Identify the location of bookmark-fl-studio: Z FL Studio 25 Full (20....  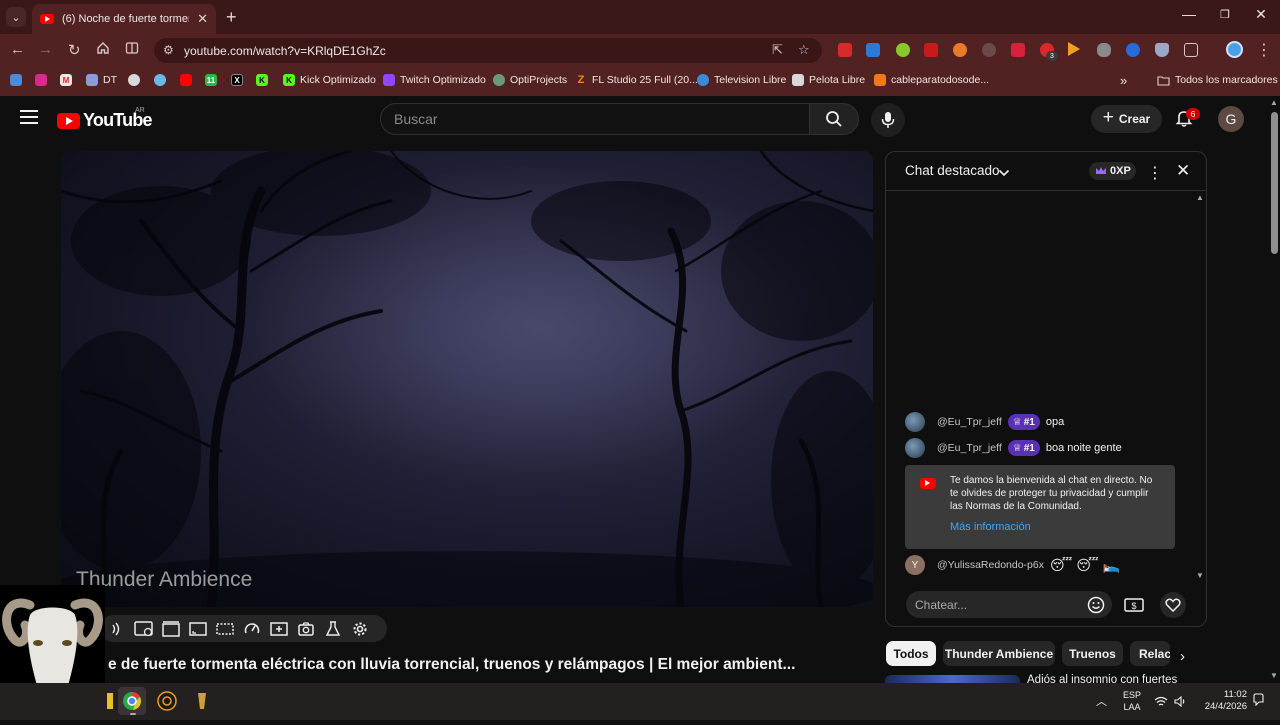
(636, 80).